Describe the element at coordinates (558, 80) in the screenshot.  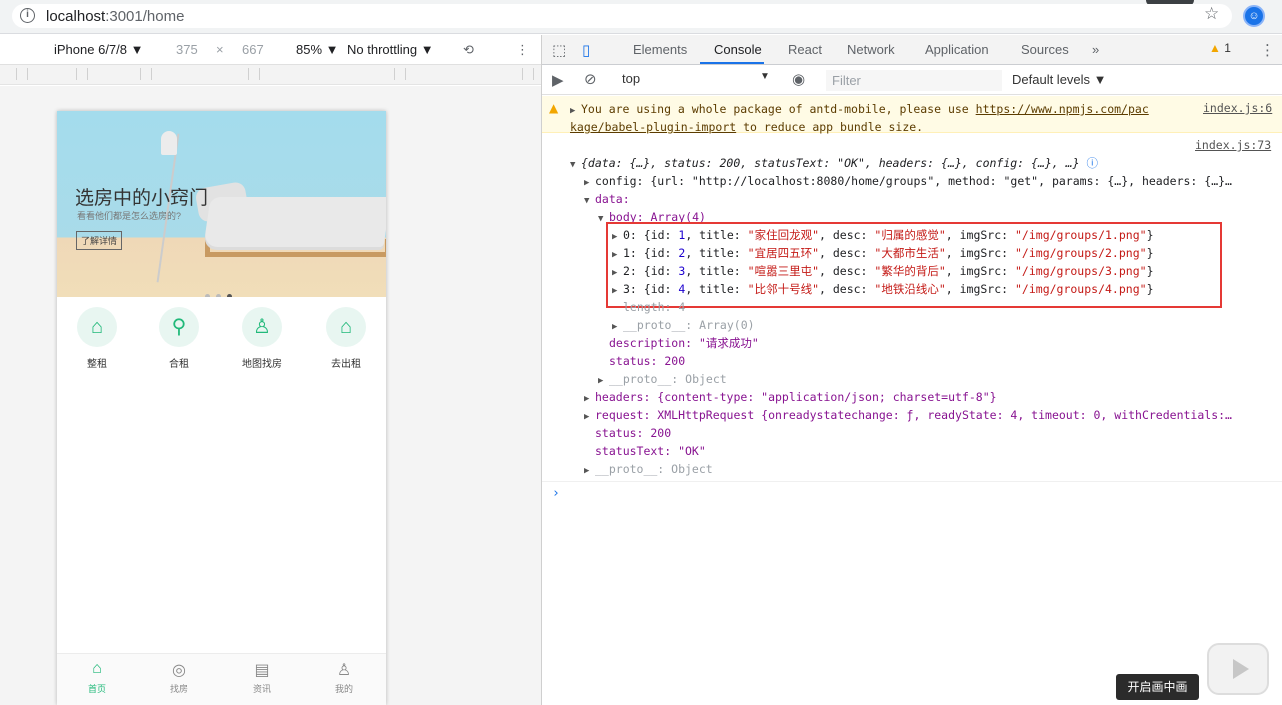
I see `sidebar-toggle-icon: ▶` at that location.